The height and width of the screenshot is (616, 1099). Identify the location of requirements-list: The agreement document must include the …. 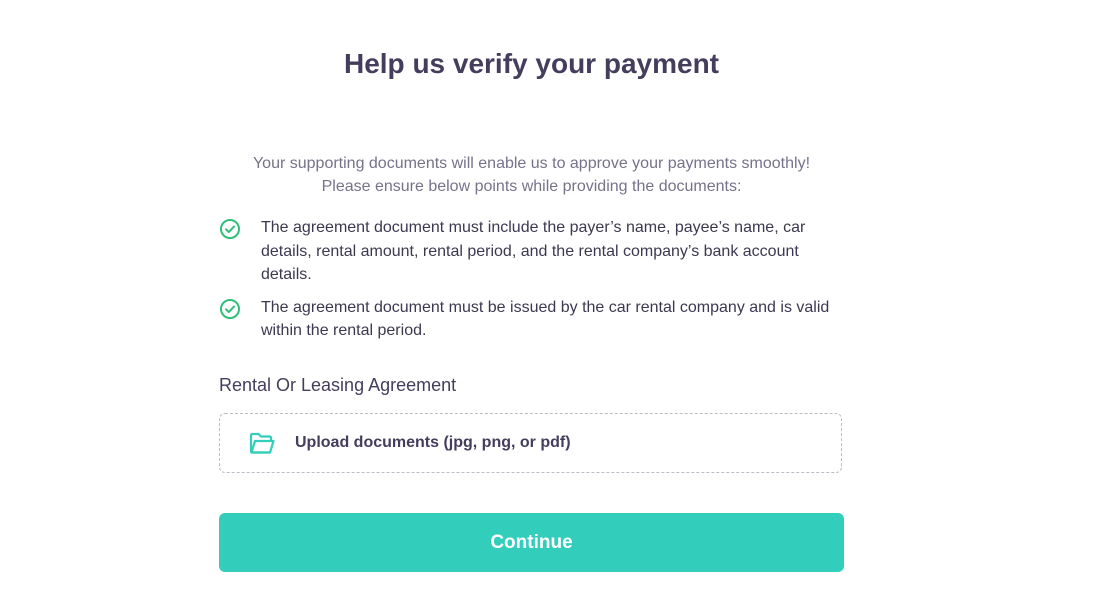
(533, 284).